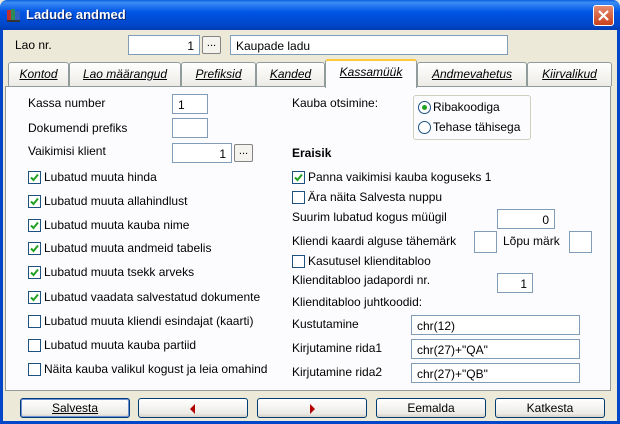  What do you see at coordinates (38, 74) in the screenshot?
I see `tab-kontod: Kontod` at bounding box center [38, 74].